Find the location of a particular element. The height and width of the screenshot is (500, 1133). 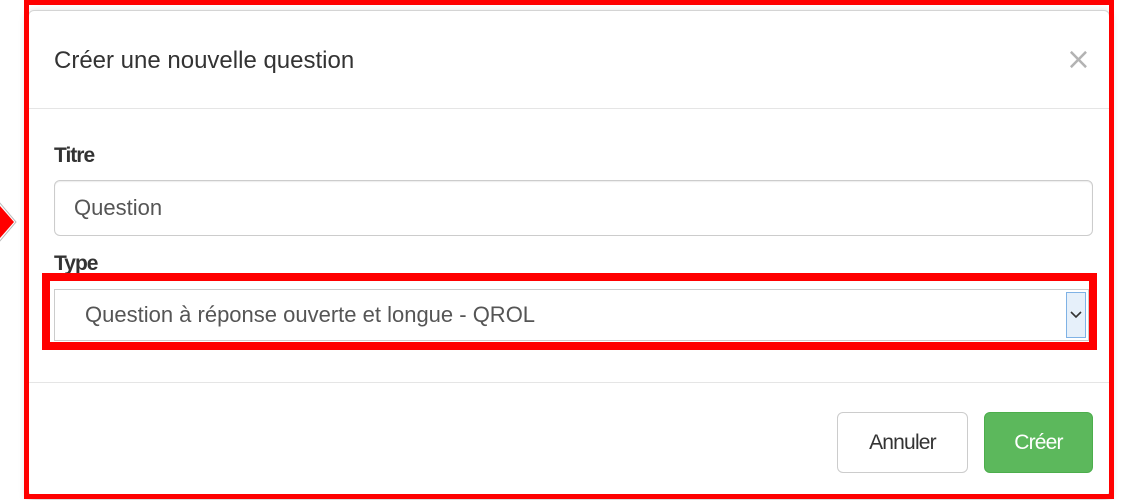

type-field-label: Type is located at coordinates (76, 263).